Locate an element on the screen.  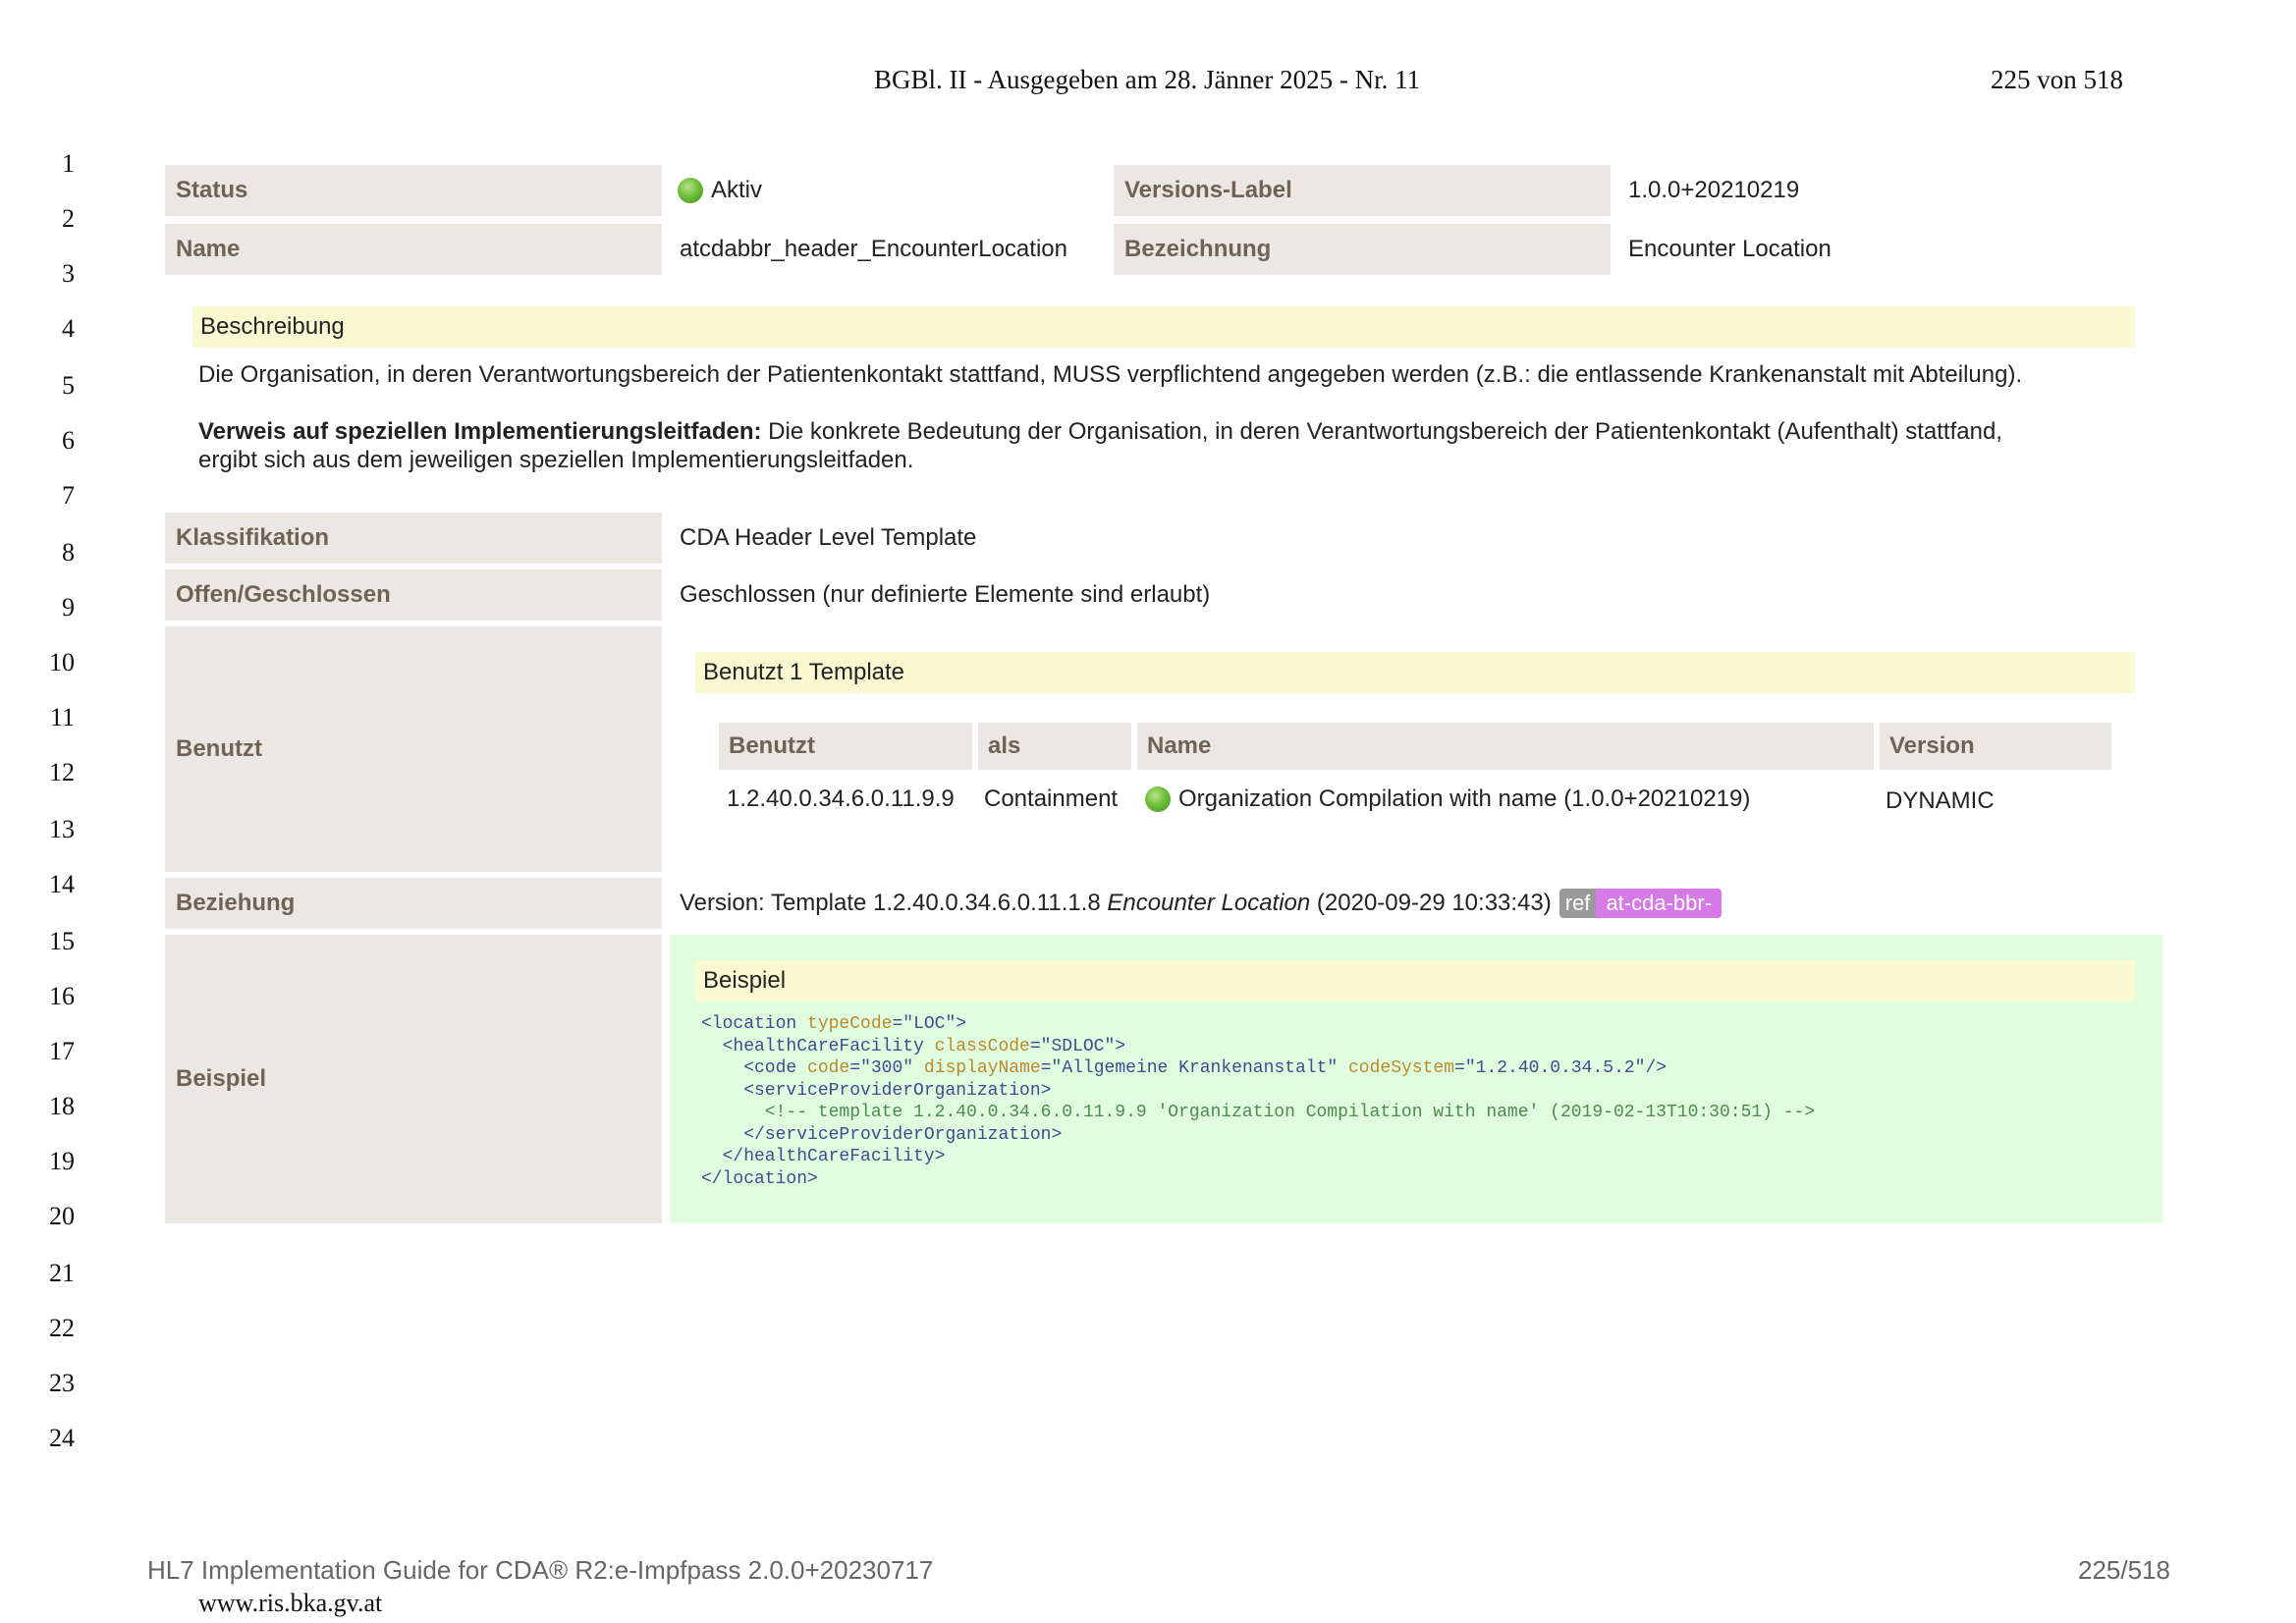
line-number: 17 is located at coordinates (62, 1051).